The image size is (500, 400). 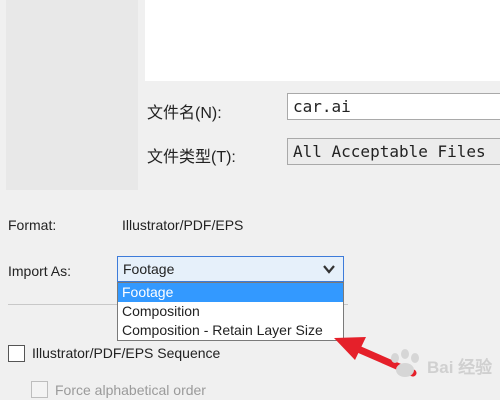 I want to click on import-as-selected-value: Footage, so click(x=149, y=269).